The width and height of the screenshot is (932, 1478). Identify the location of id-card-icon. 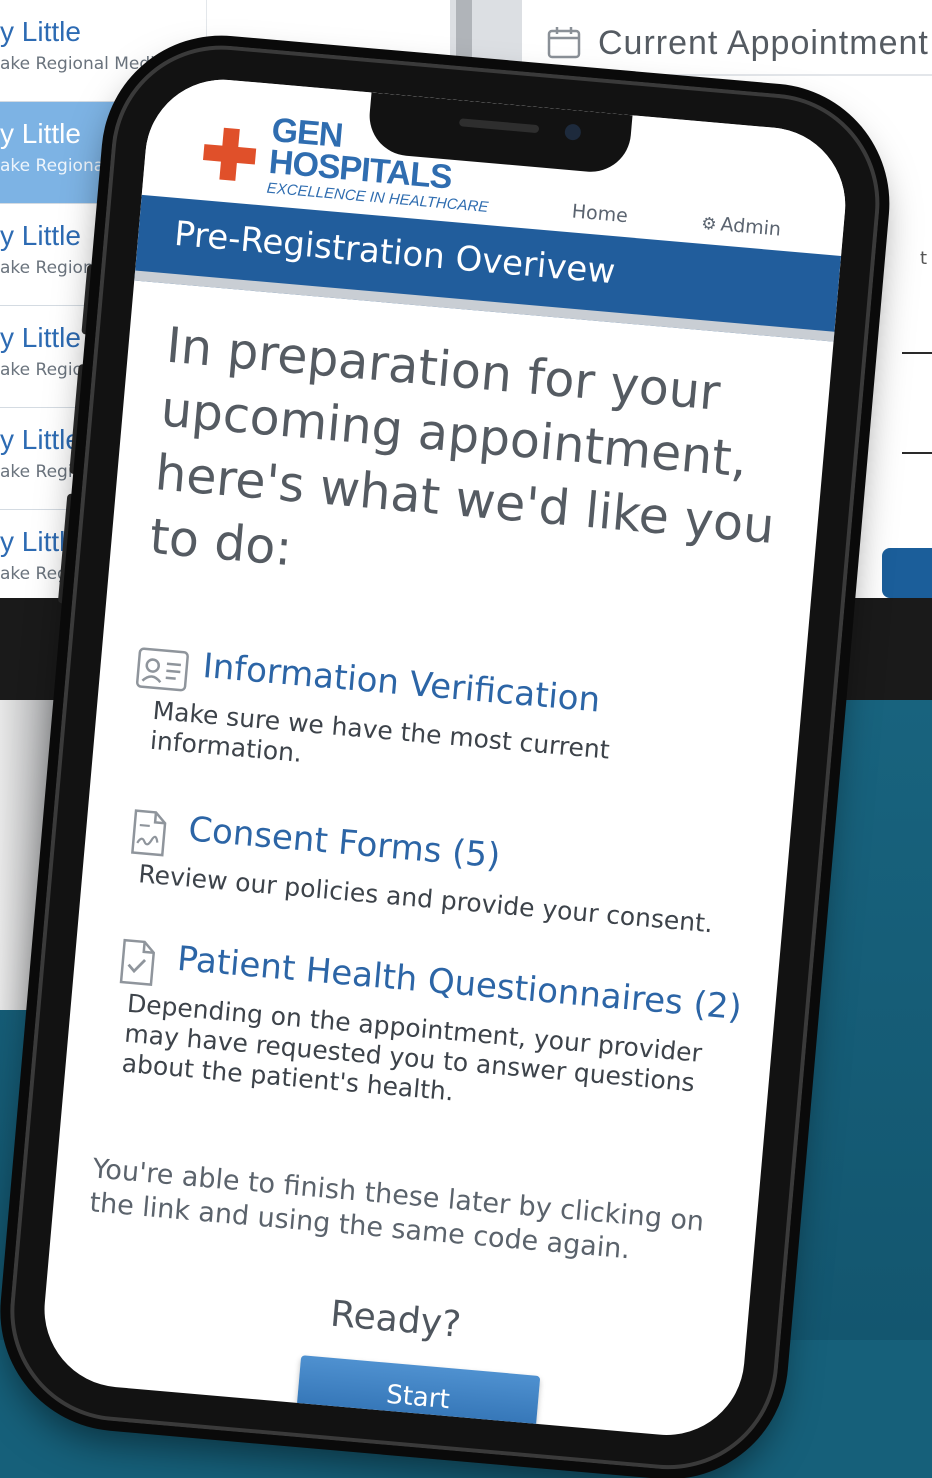
(162, 669).